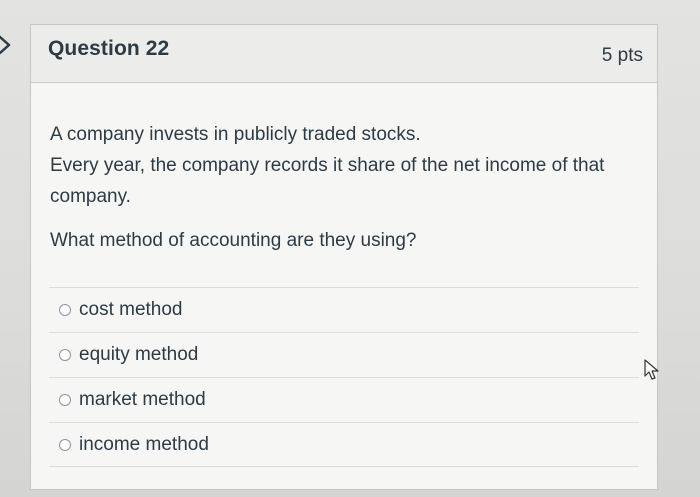 Image resolution: width=700 pixels, height=497 pixels. Describe the element at coordinates (8, 45) in the screenshot. I see `chevron-right-icon` at that location.